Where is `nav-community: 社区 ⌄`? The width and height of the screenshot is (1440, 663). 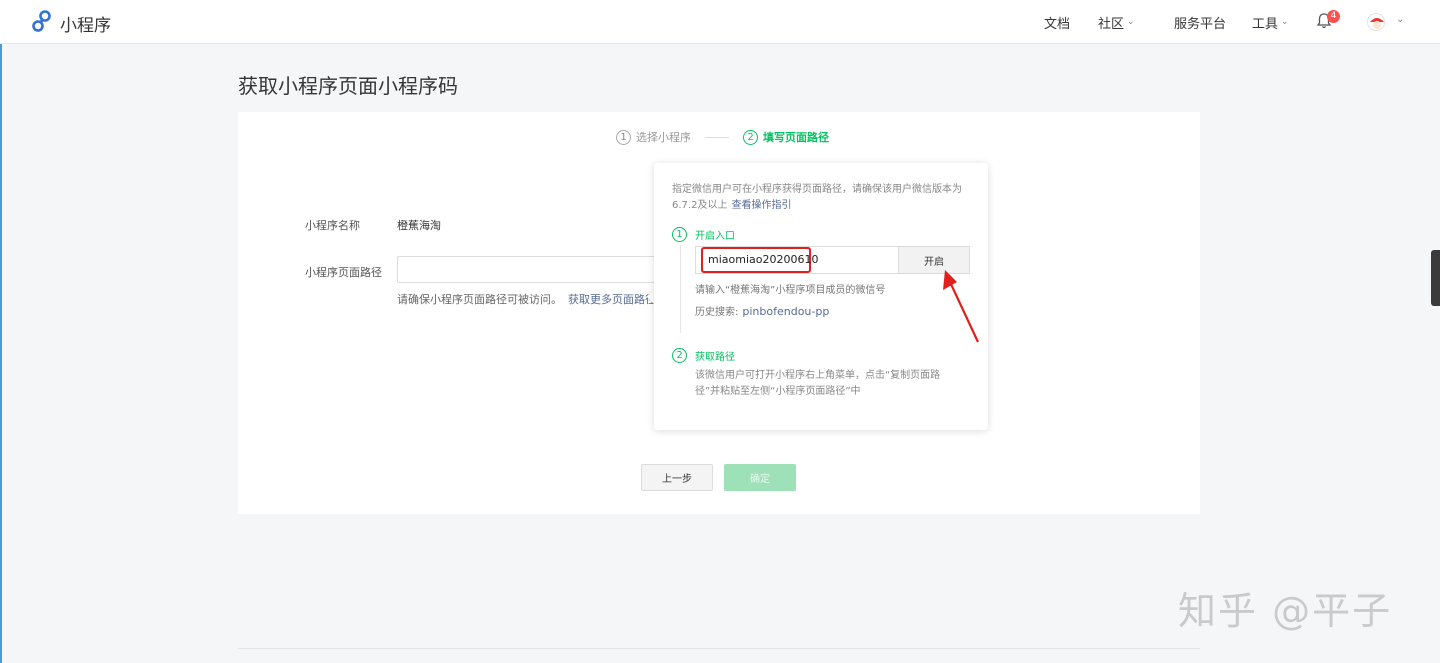 nav-community: 社区 ⌄ is located at coordinates (1116, 22).